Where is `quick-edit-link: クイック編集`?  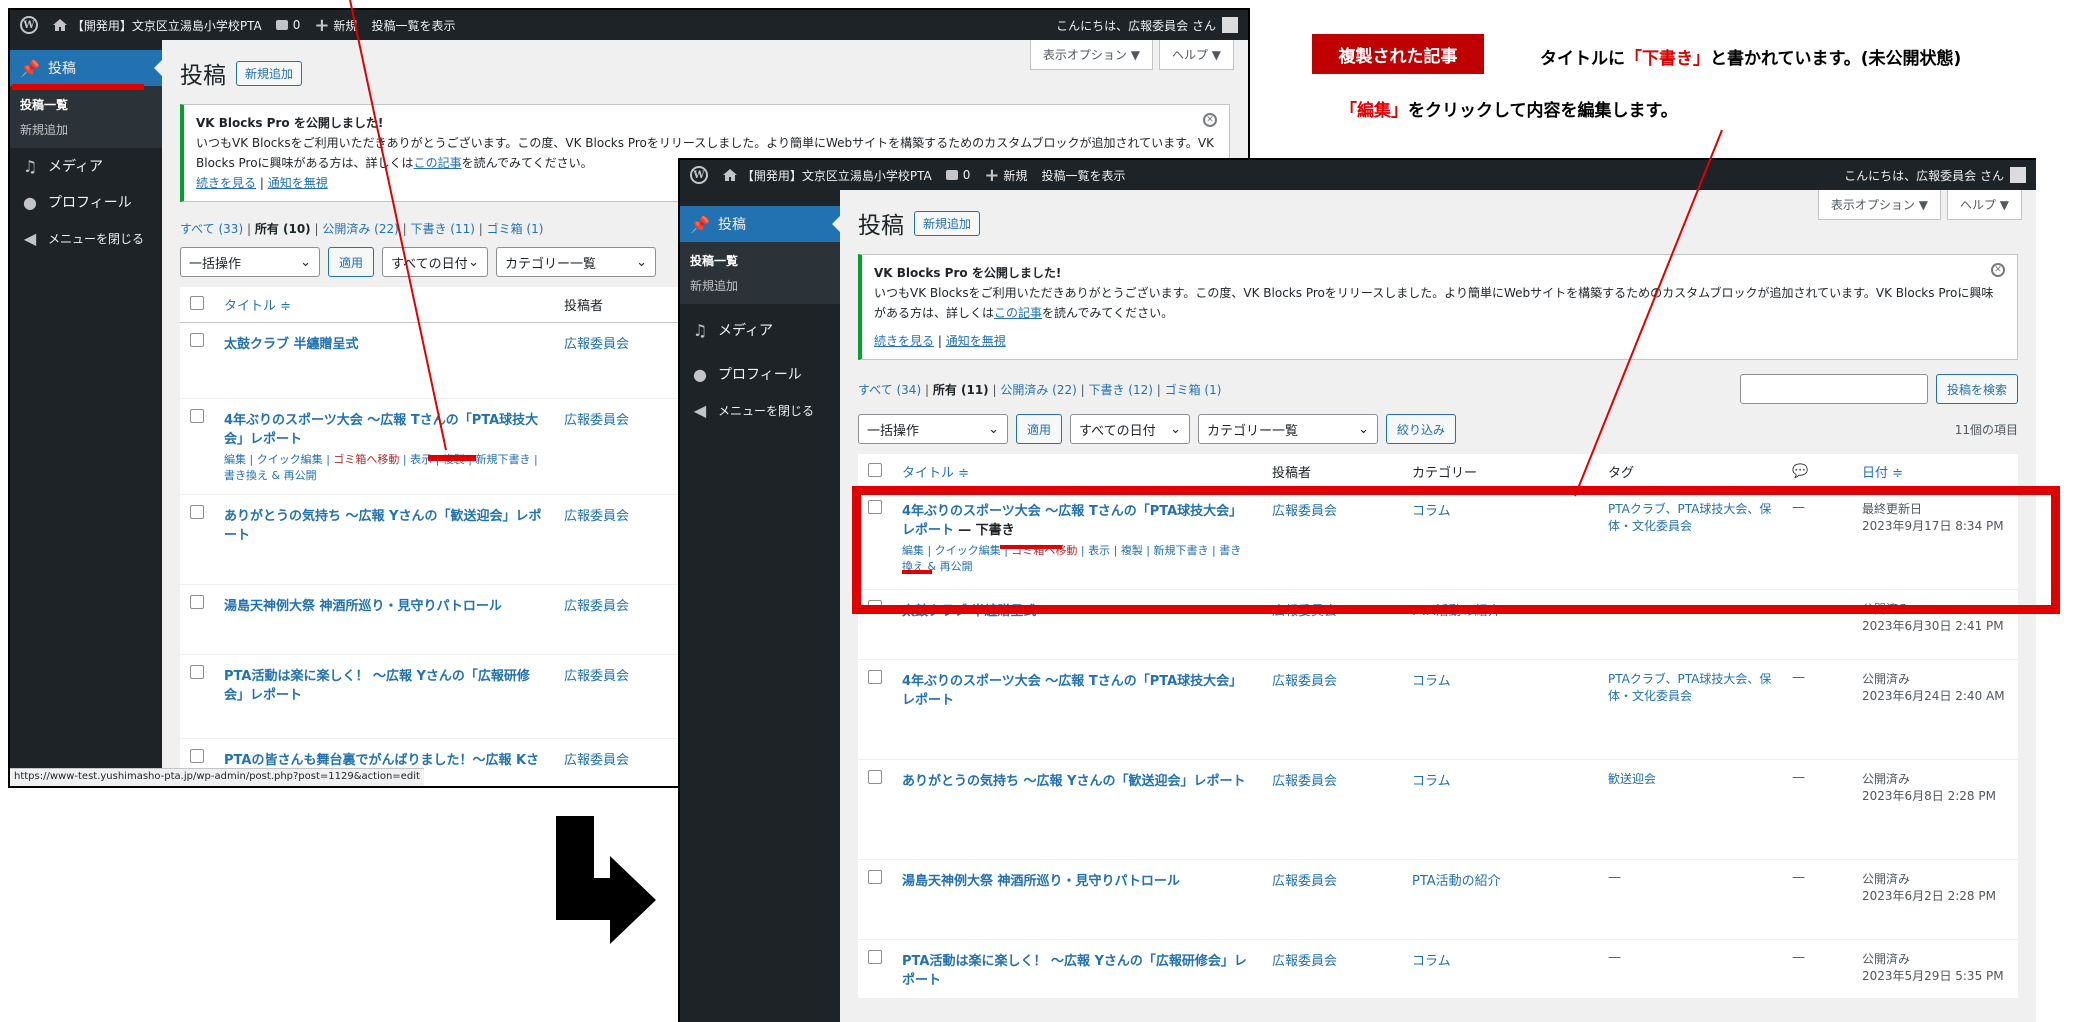
quick-edit-link: クイック編集 is located at coordinates (290, 459).